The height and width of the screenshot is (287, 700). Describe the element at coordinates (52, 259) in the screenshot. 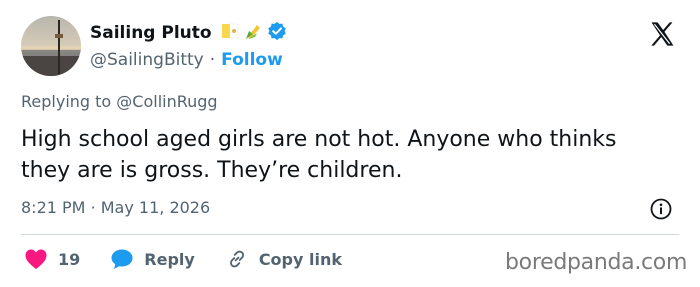

I see `like-button: 19` at that location.